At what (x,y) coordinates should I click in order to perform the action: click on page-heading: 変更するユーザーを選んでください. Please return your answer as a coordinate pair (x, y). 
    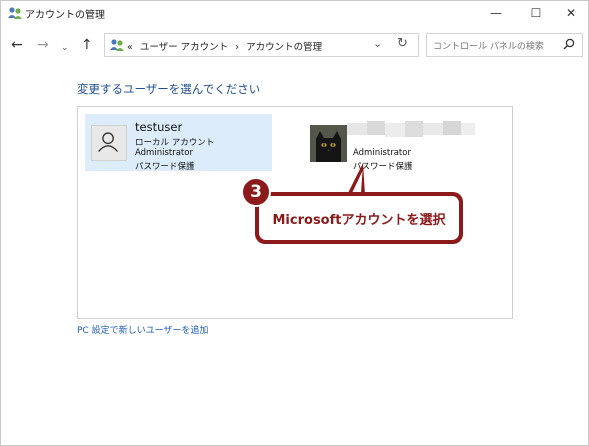
    Looking at the image, I should click on (169, 89).